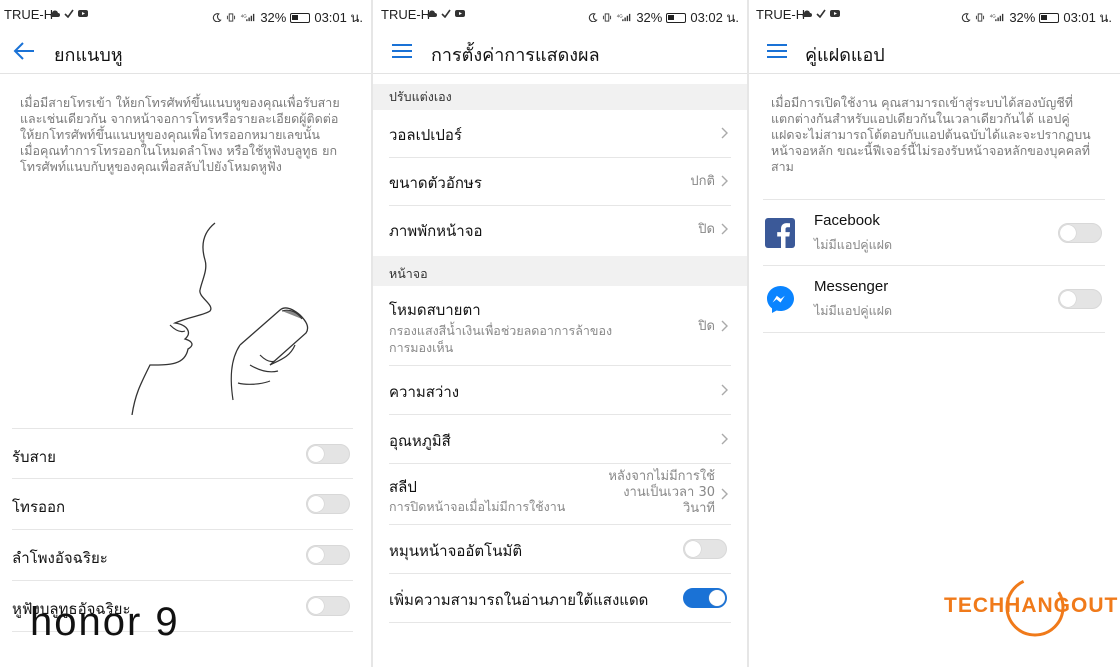 The image size is (1120, 667). Describe the element at coordinates (182, 504) in the screenshot. I see `option-dial-out: โทรออก` at that location.